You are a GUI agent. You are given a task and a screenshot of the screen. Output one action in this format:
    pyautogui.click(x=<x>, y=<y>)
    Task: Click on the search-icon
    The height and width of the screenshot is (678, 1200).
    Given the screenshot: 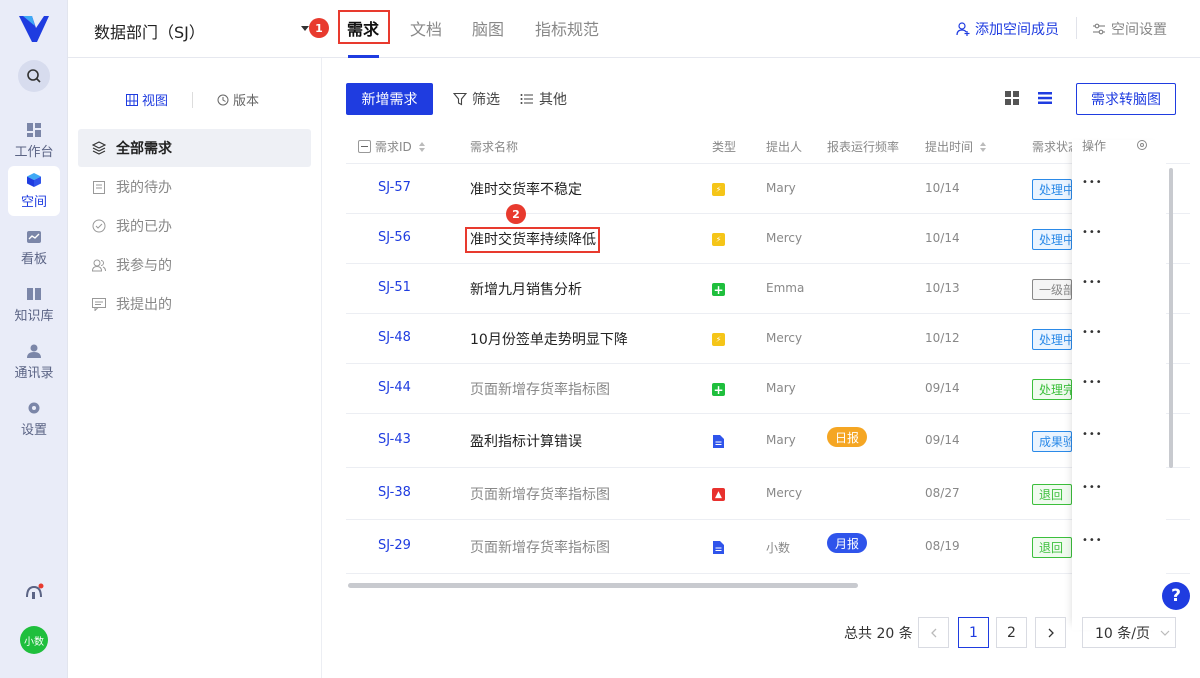 What is the action you would take?
    pyautogui.click(x=34, y=76)
    